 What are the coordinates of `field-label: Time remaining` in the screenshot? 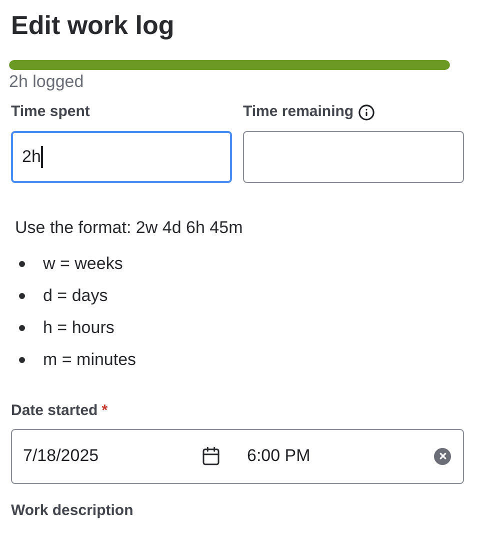 It's located at (298, 112).